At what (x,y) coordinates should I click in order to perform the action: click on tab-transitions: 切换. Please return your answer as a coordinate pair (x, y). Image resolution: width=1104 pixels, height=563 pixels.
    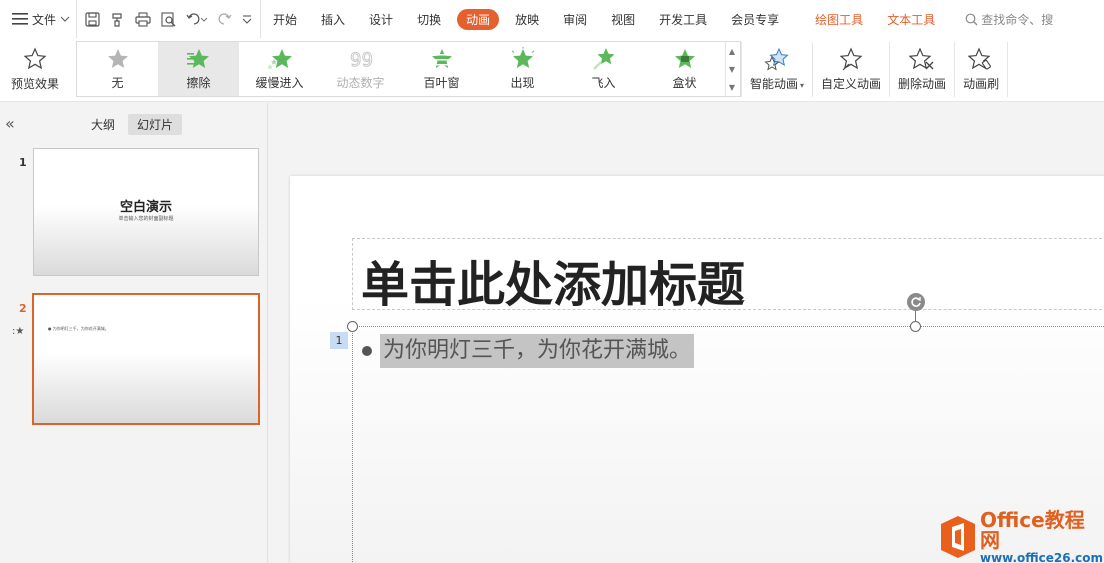
    Looking at the image, I should click on (429, 19).